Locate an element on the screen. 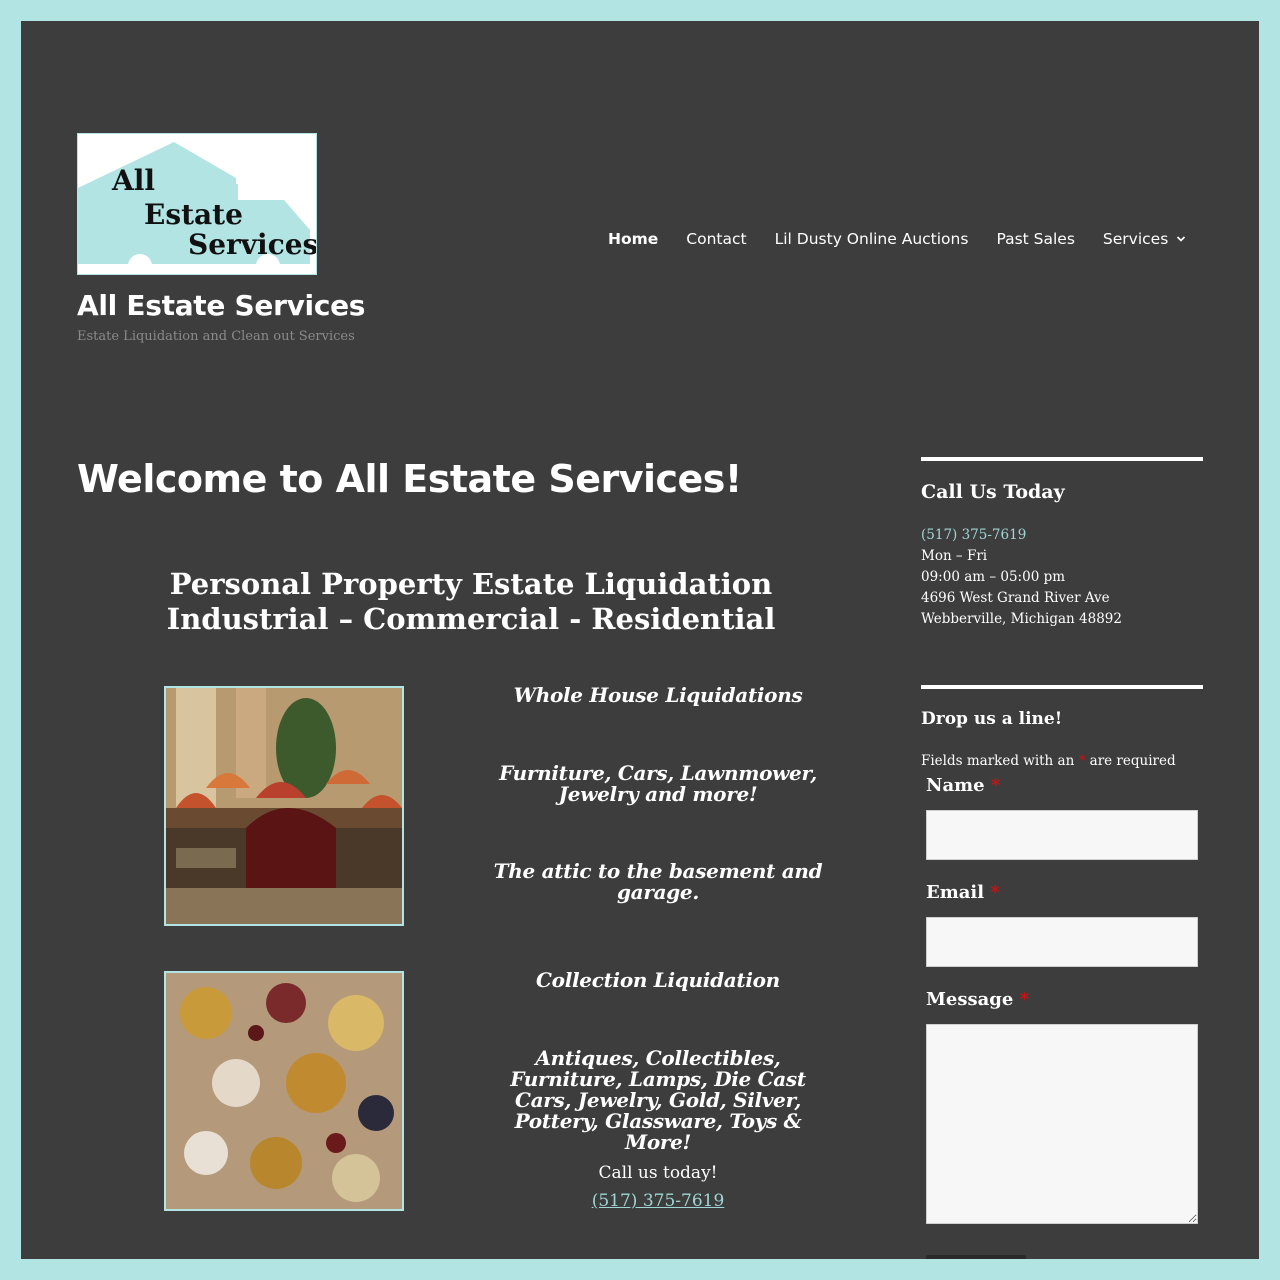  logo-line-2: Estate is located at coordinates (193, 214).